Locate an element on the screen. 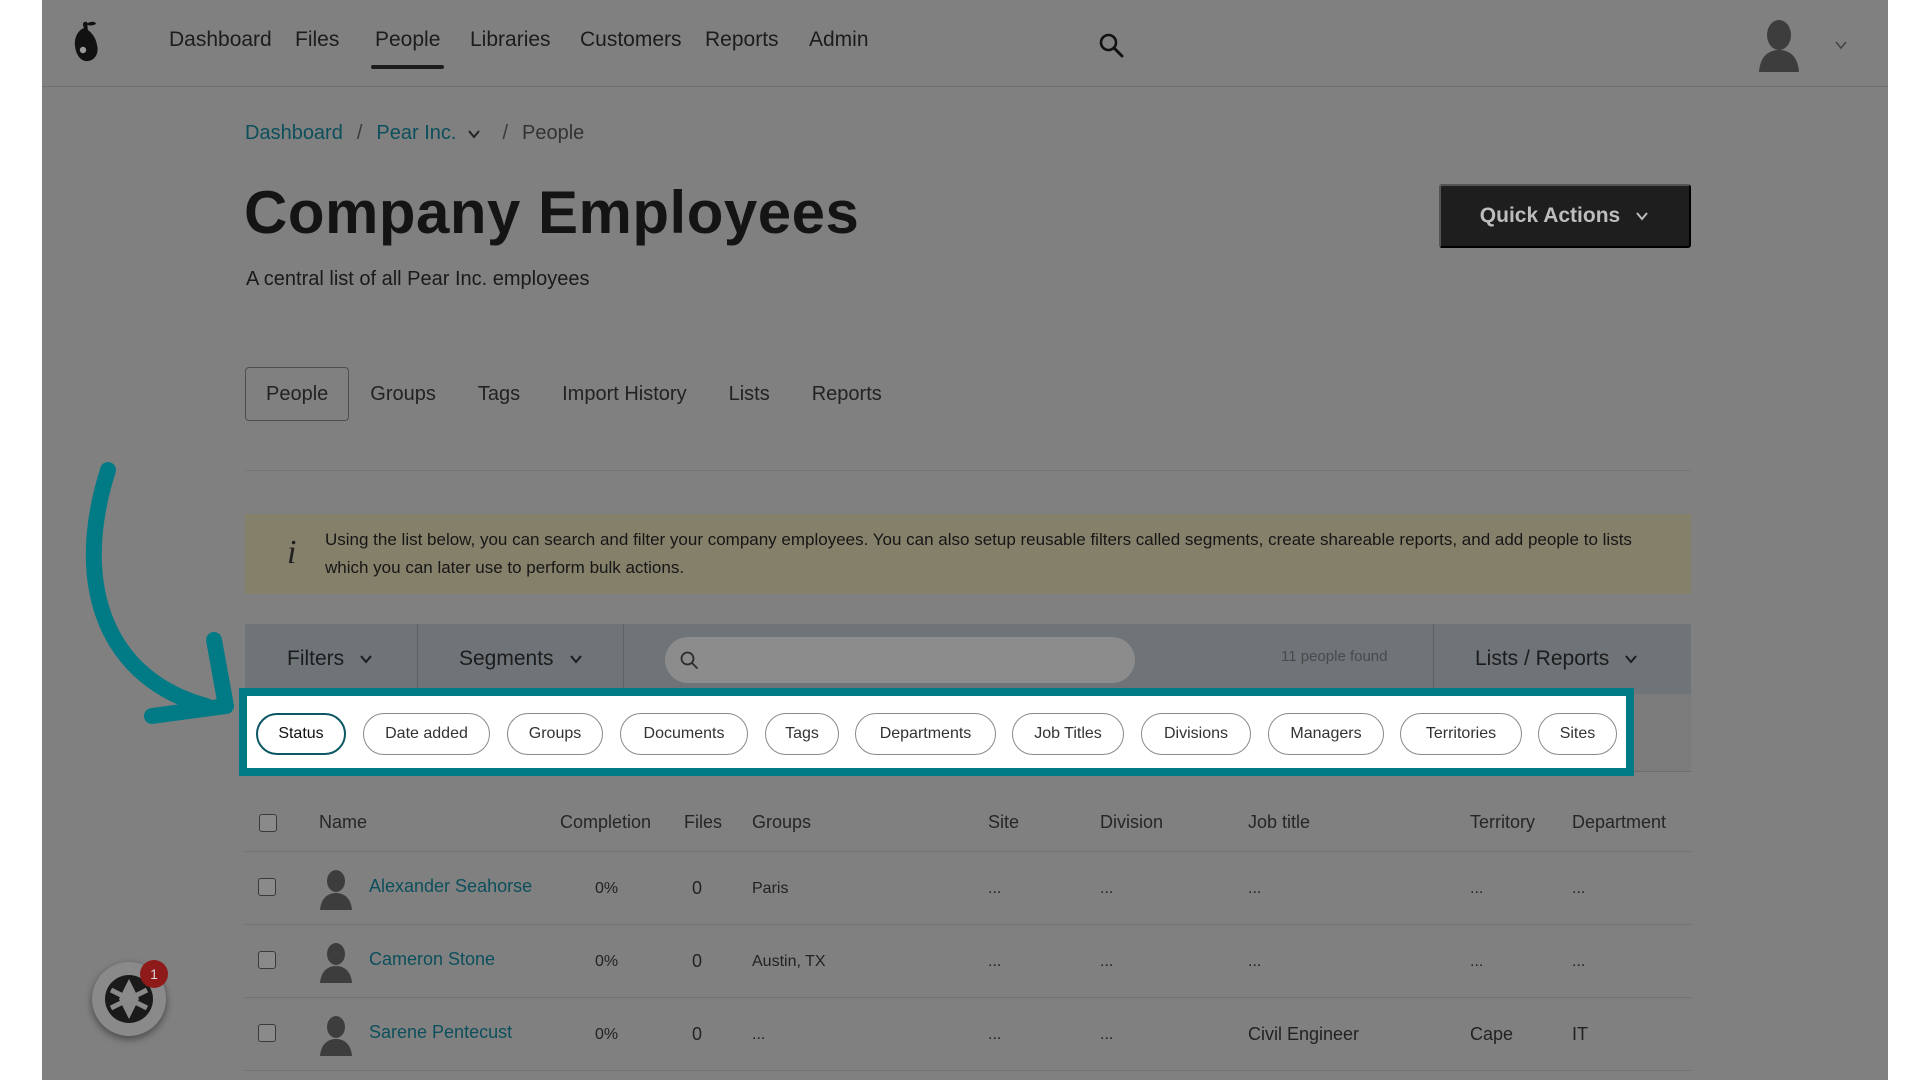 Image resolution: width=1920 pixels, height=1080 pixels. user-avatar-icon is located at coordinates (1779, 45).